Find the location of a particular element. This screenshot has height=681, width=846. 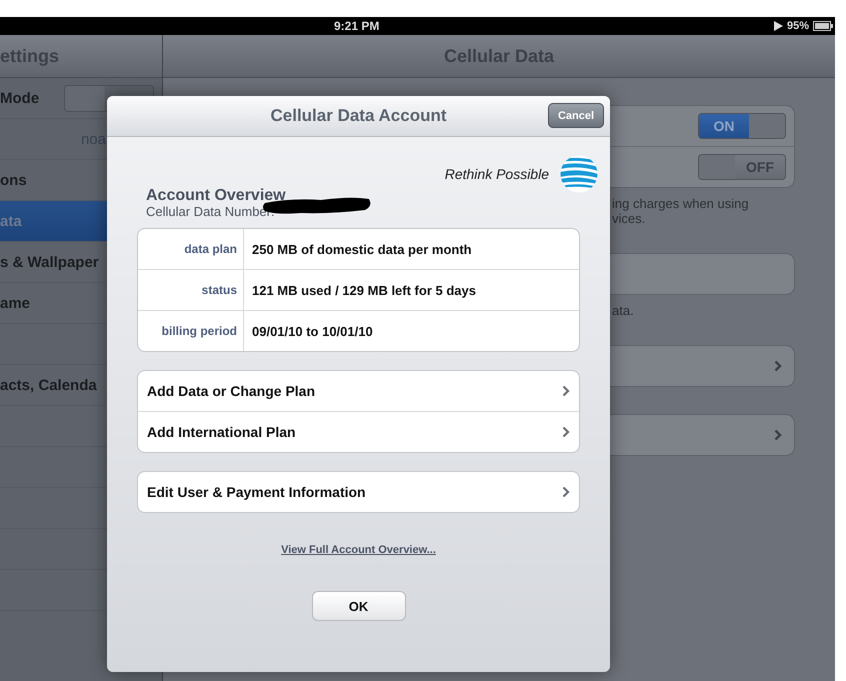

detail-label: status is located at coordinates (191, 290).